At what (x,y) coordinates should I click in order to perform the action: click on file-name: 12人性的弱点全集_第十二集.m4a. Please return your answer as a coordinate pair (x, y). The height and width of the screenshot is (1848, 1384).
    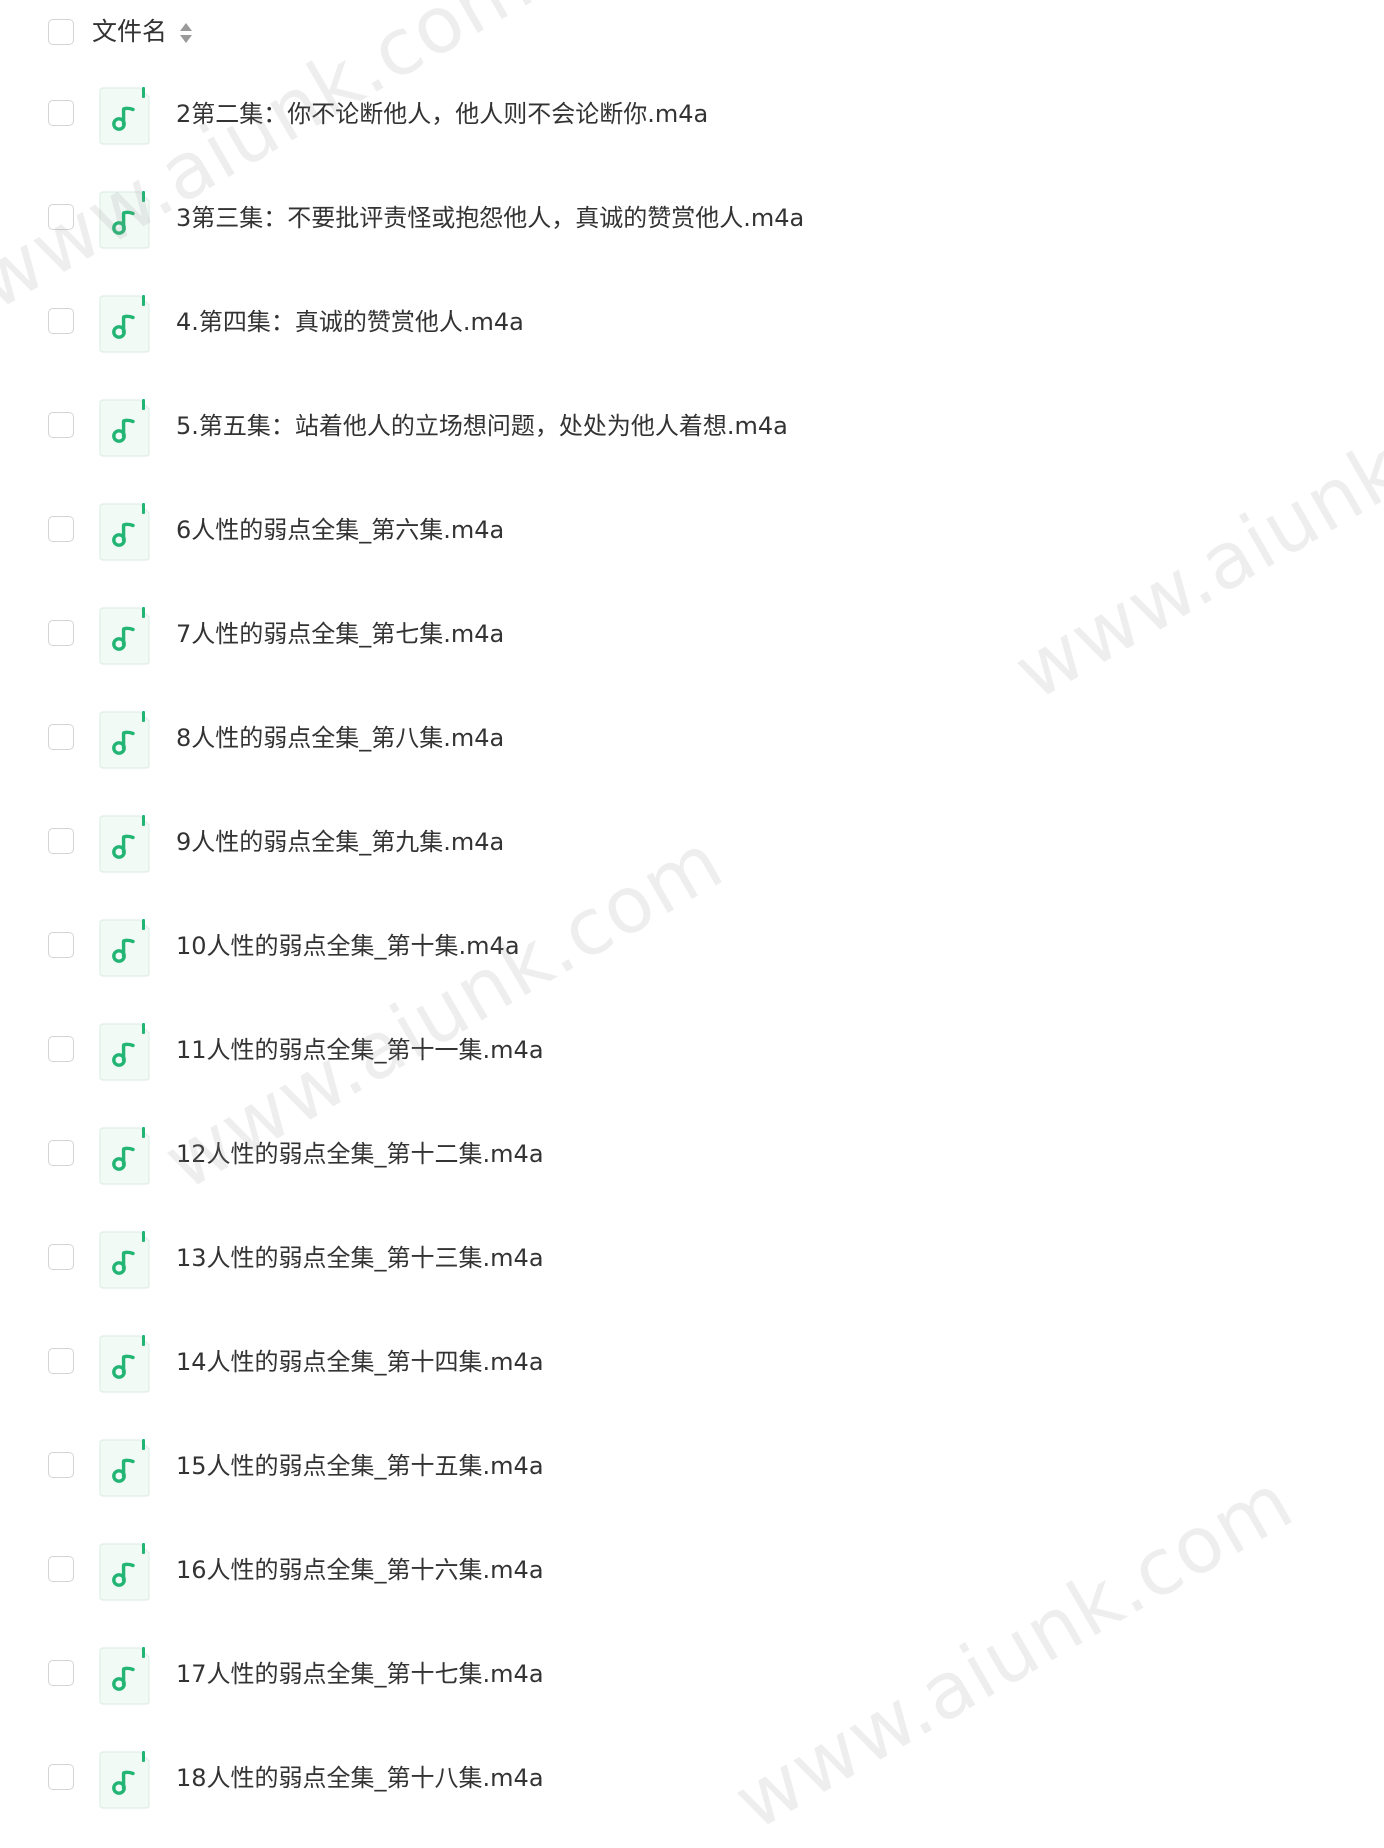
    Looking at the image, I should click on (360, 1154).